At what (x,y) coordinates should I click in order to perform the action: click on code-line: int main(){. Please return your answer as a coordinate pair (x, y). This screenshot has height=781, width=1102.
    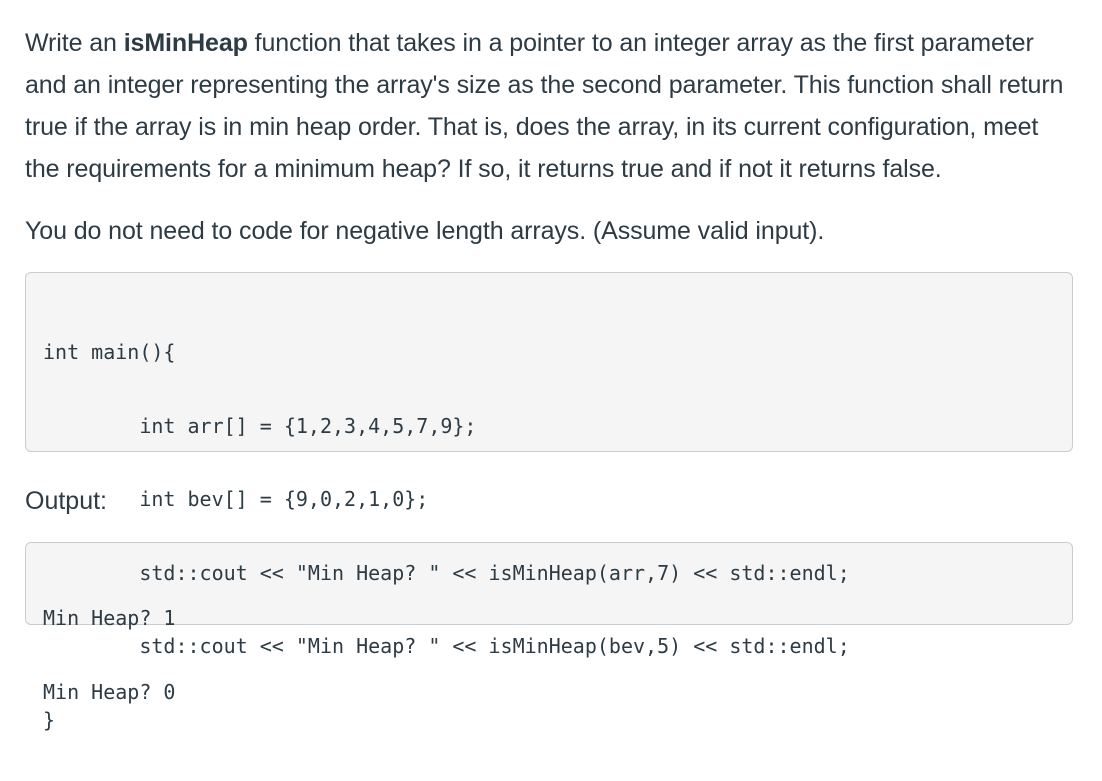
    Looking at the image, I should click on (109, 352).